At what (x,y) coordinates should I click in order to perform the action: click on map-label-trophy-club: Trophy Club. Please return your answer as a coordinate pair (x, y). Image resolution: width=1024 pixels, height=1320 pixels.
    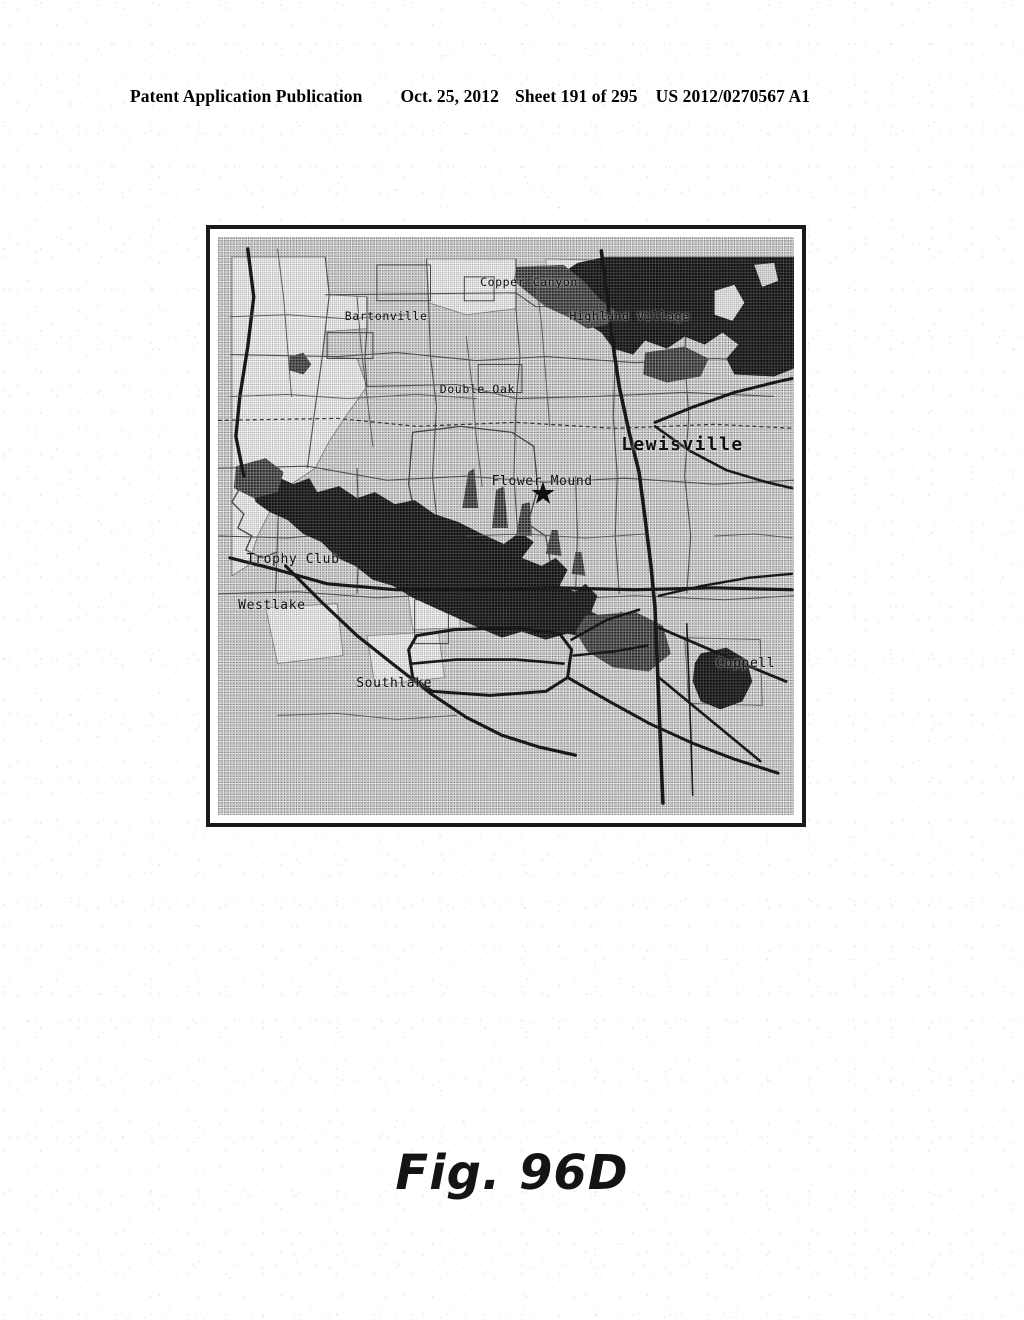
    Looking at the image, I should click on (293, 559).